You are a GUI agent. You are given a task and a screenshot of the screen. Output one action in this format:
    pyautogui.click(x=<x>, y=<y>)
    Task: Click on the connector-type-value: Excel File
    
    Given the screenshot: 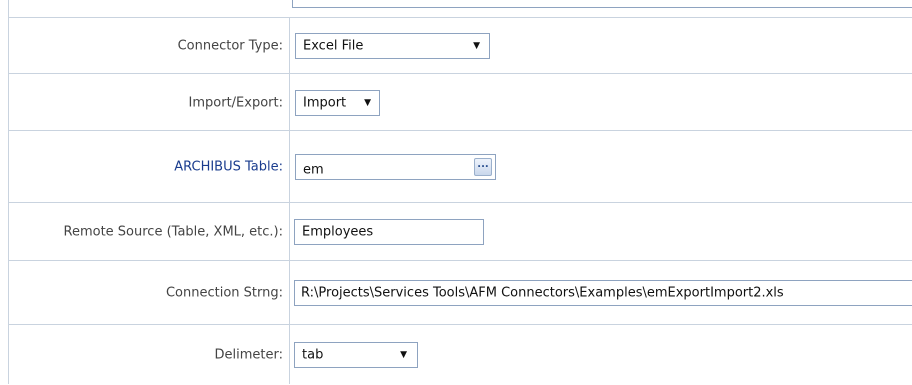 What is the action you would take?
    pyautogui.click(x=333, y=46)
    